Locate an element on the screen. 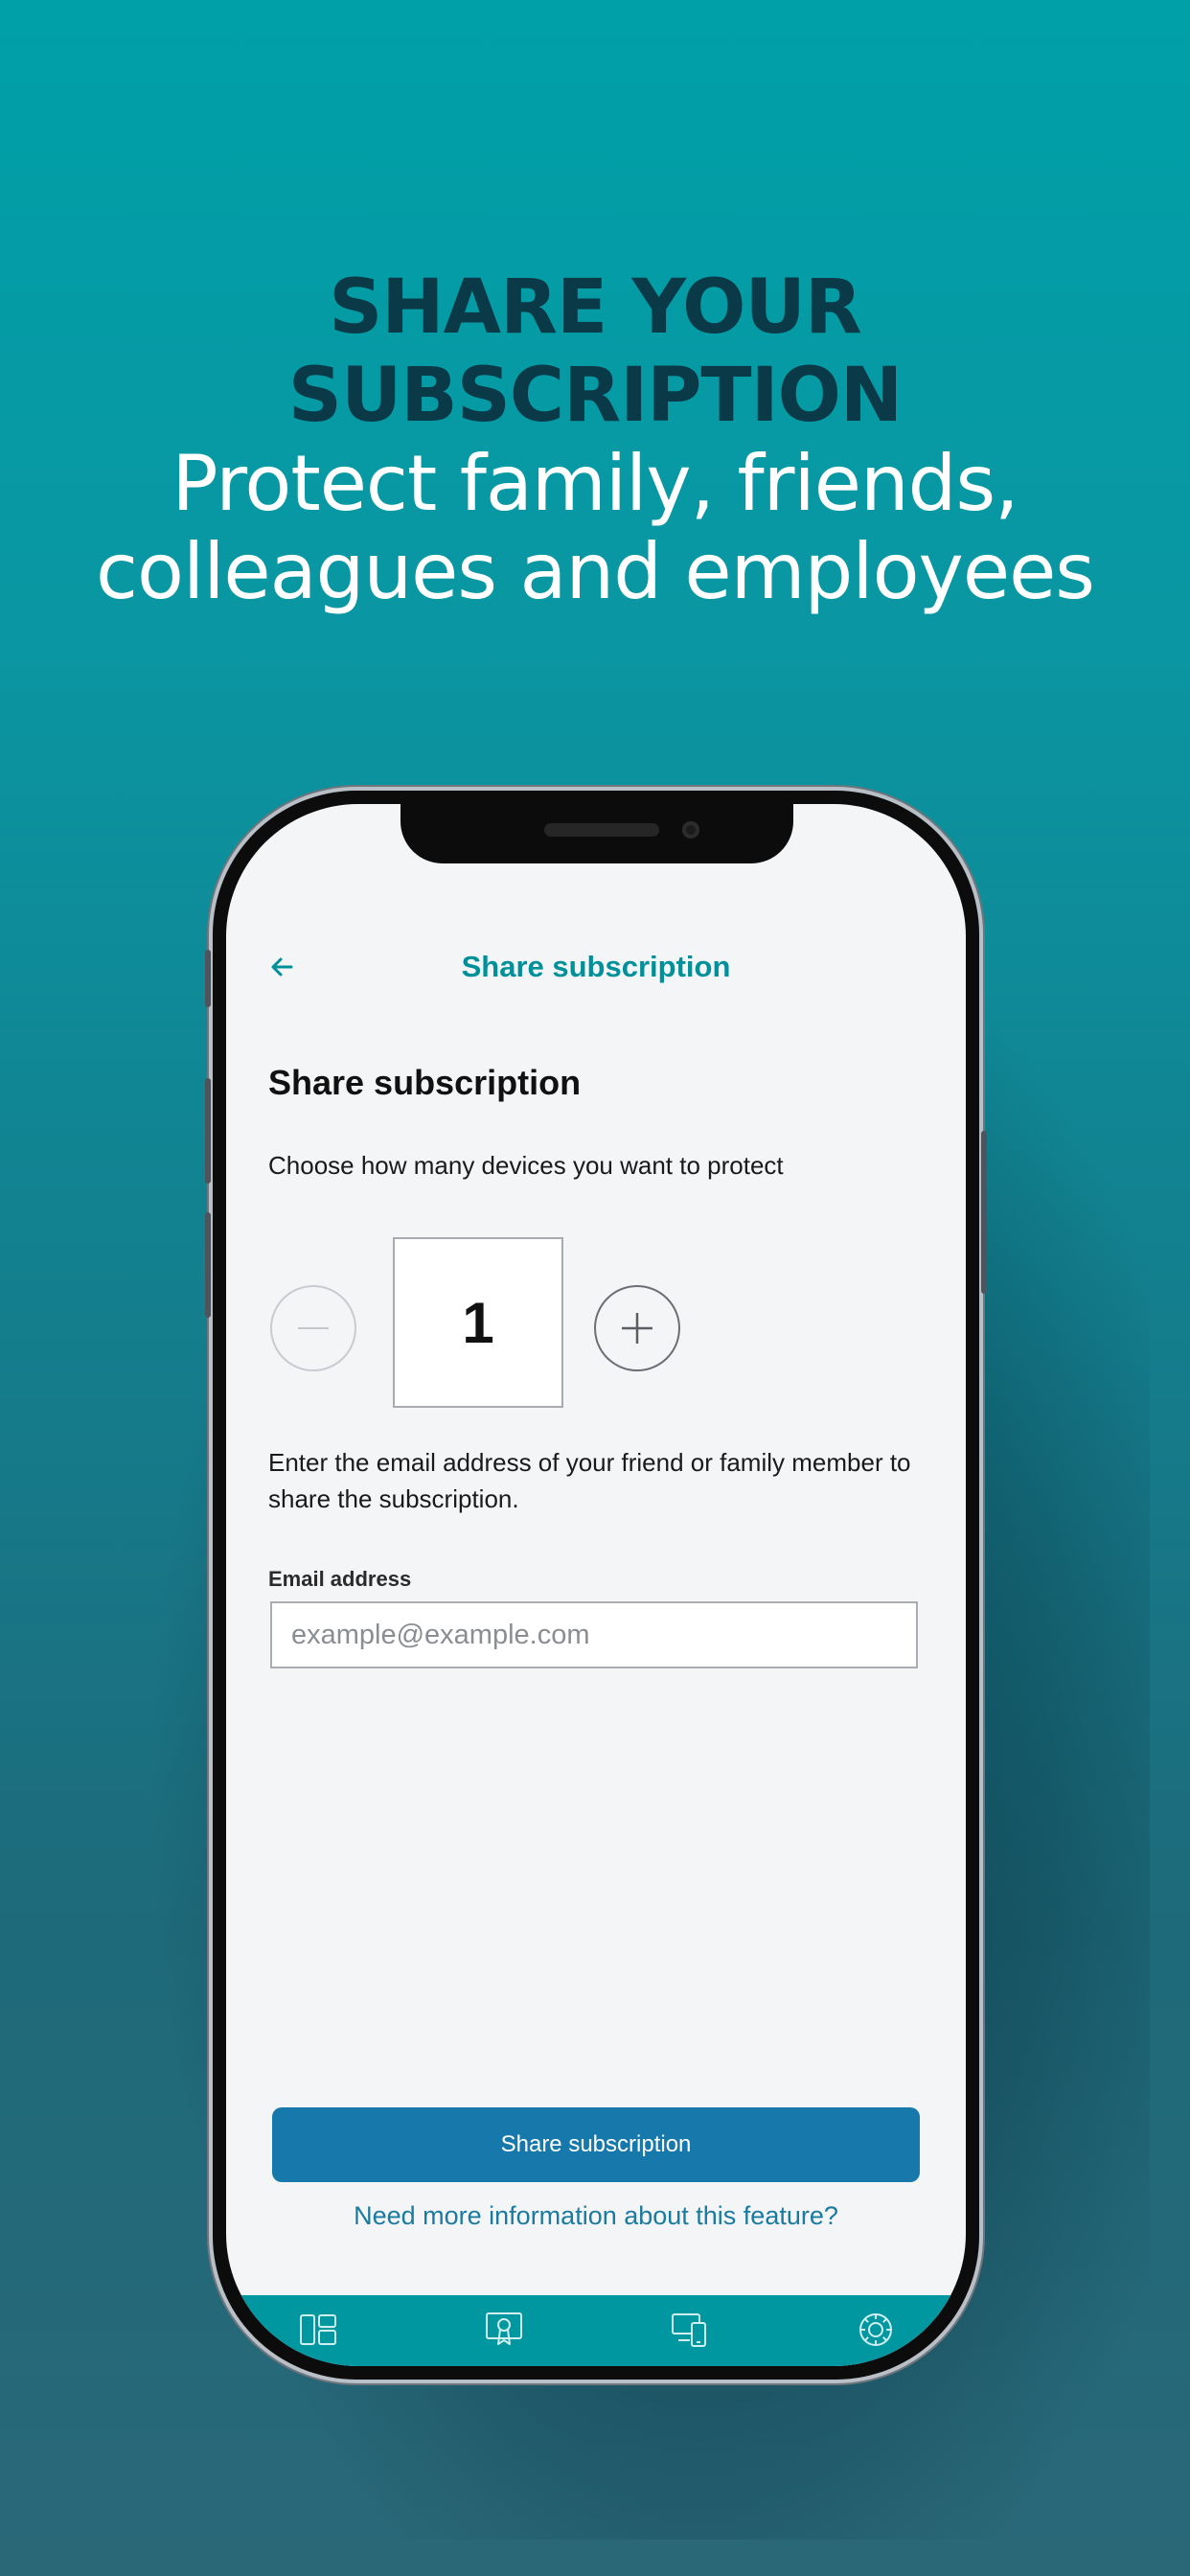 This screenshot has height=2576, width=1190. email-field-label: Email address is located at coordinates (340, 1579).